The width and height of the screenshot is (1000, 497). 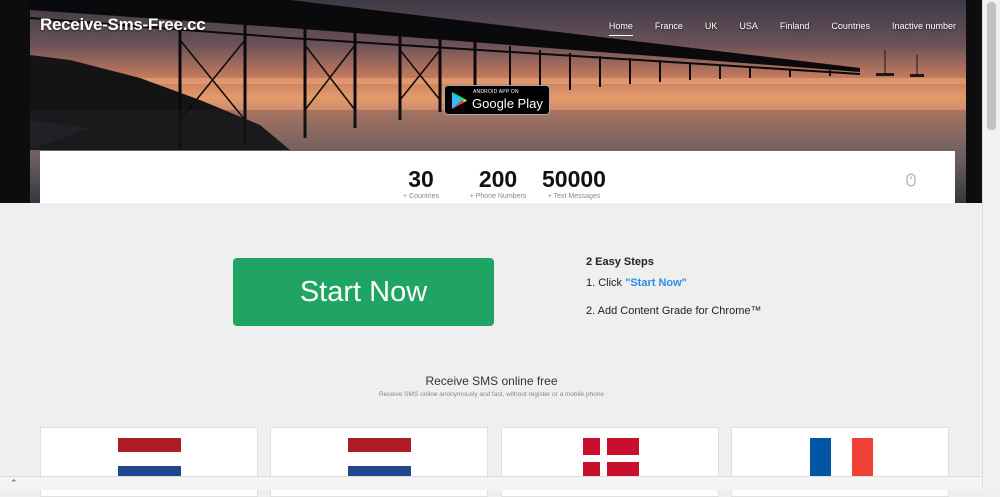 I want to click on stat-label: + Phone Numbers, so click(x=498, y=196).